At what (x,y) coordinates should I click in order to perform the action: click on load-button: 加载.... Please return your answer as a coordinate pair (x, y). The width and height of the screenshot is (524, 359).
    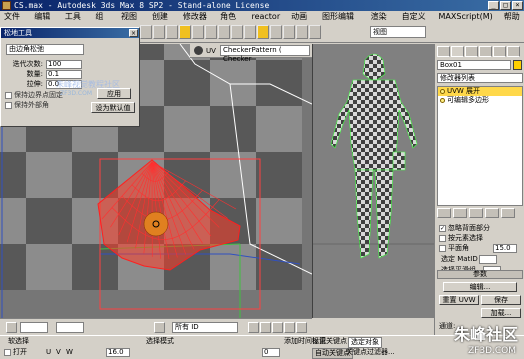
    Looking at the image, I should click on (501, 313).